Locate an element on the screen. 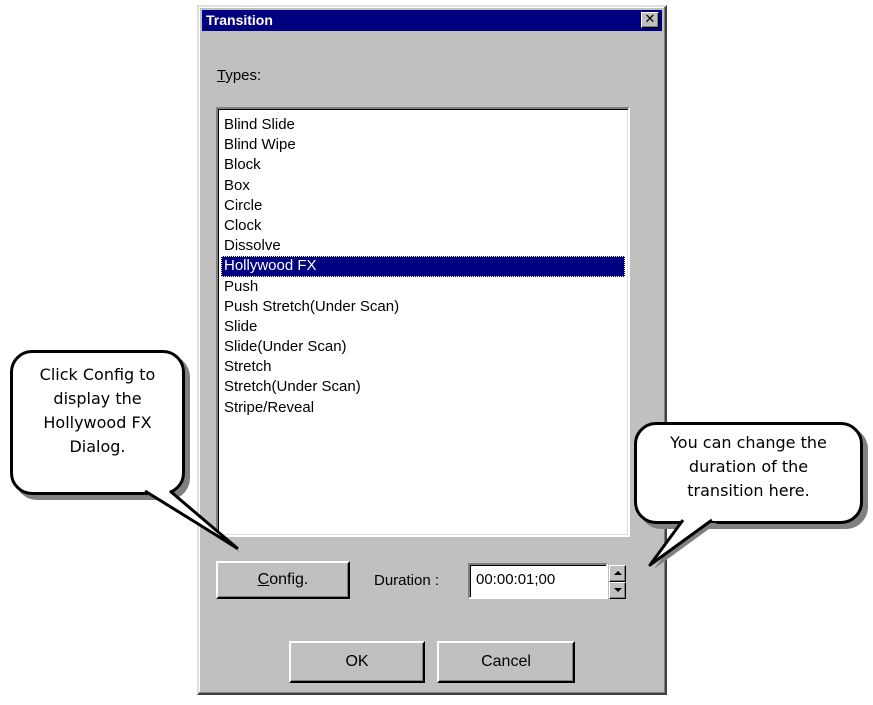  callout-line: duration of the is located at coordinates (748, 466).